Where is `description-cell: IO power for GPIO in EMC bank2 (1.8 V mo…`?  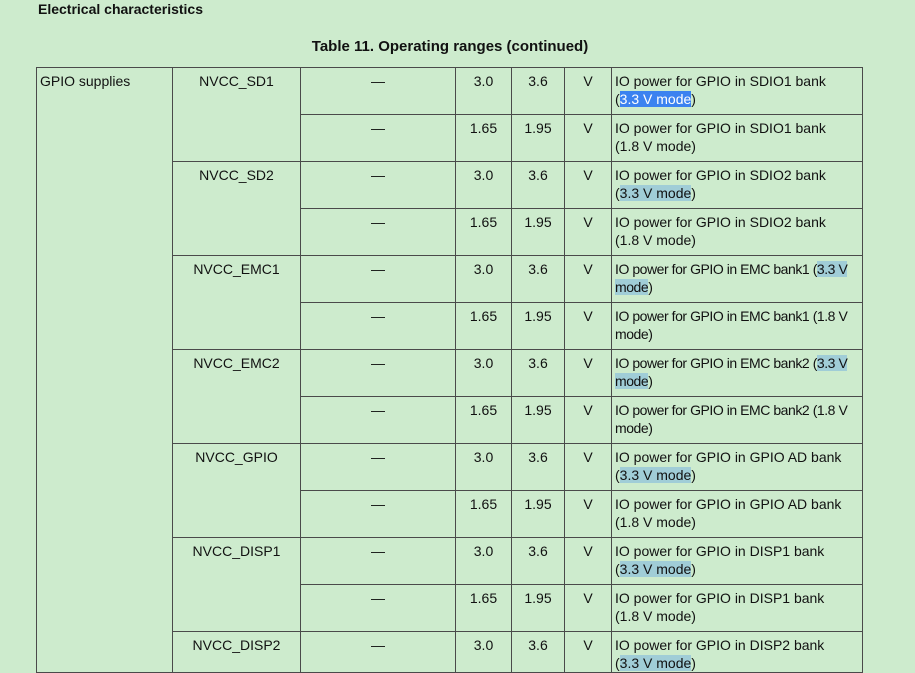 description-cell: IO power for GPIO in EMC bank2 (1.8 V mo… is located at coordinates (737, 420).